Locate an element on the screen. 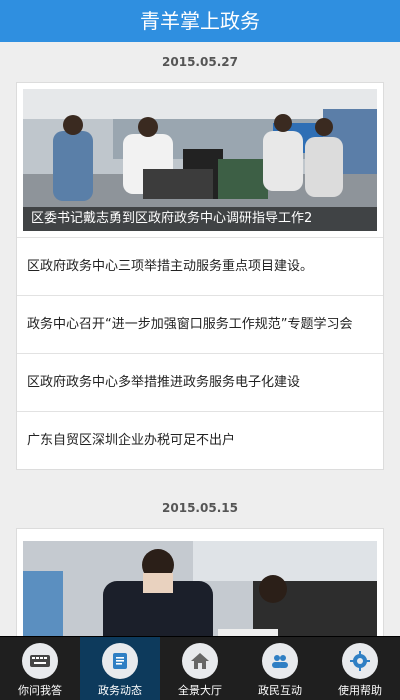  news-item: 政务中心召开“进一步加强窗口服务工作规范”专题学习会 is located at coordinates (200, 324).